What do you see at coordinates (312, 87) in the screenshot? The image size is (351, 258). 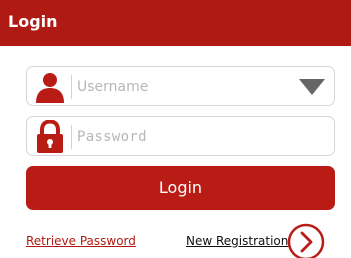 I see `dropdown-arrow-icon` at bounding box center [312, 87].